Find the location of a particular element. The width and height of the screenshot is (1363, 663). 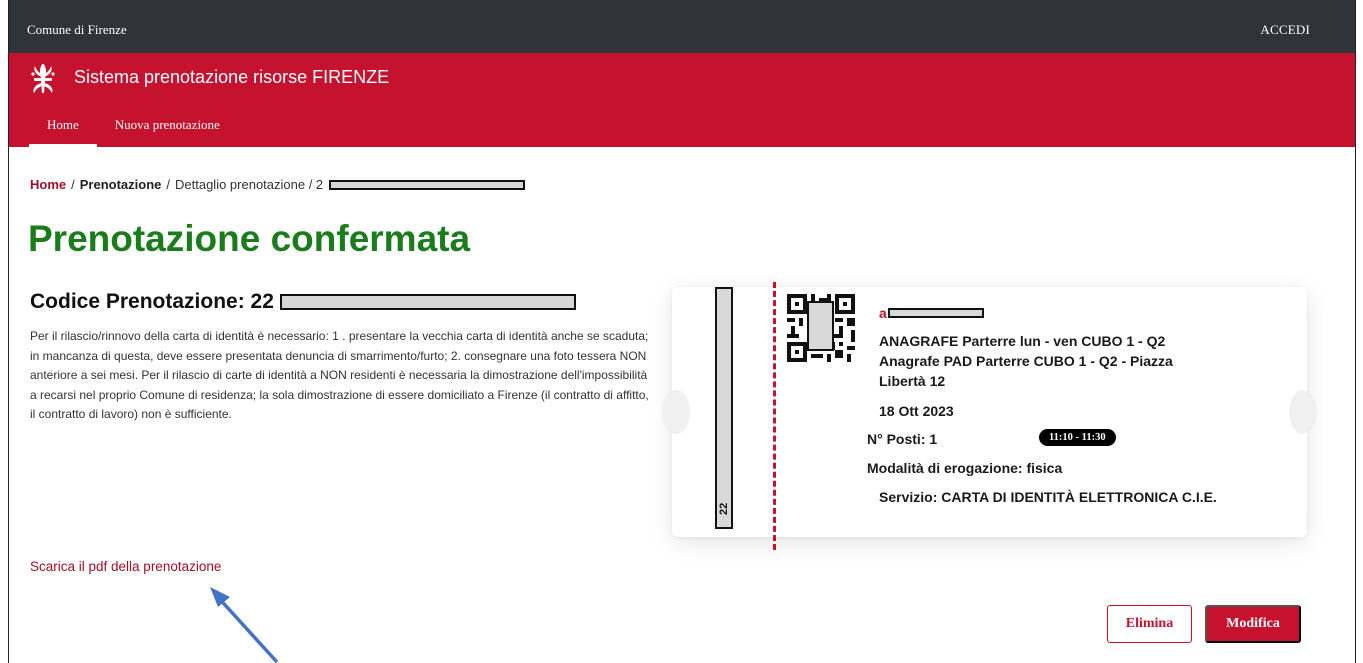

page-title: Prenotazione confermata is located at coordinates (249, 238).